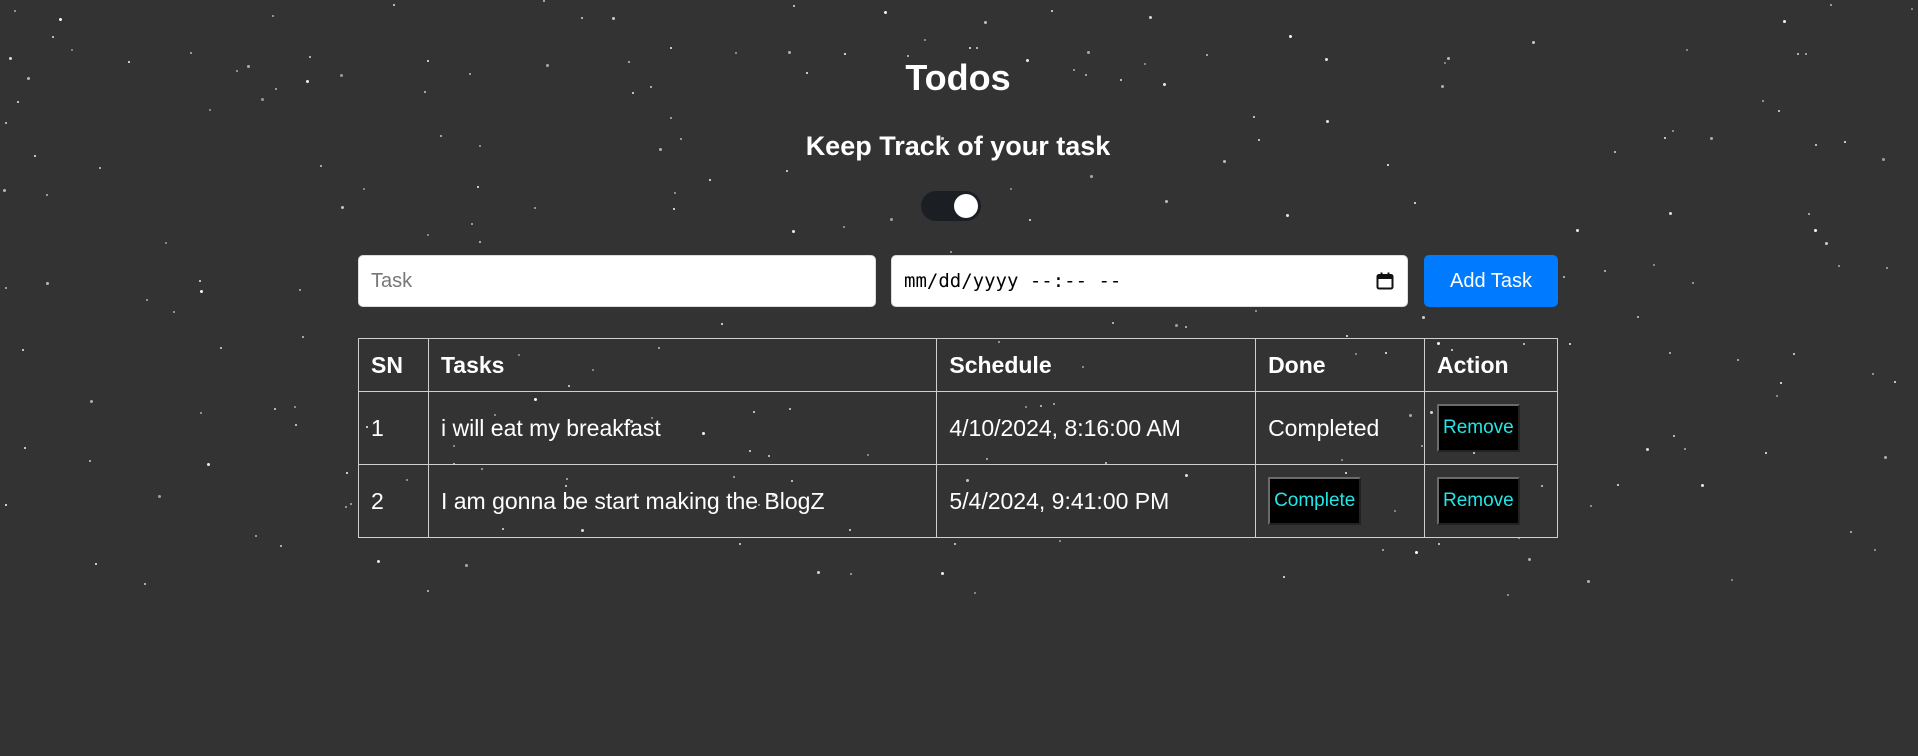  I want to click on cell-done-status: Completed, so click(1340, 428).